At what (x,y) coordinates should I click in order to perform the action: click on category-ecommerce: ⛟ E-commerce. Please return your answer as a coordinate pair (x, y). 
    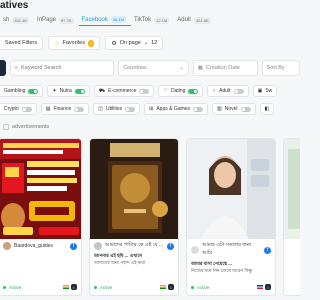
    Looking at the image, I should click on (124, 91).